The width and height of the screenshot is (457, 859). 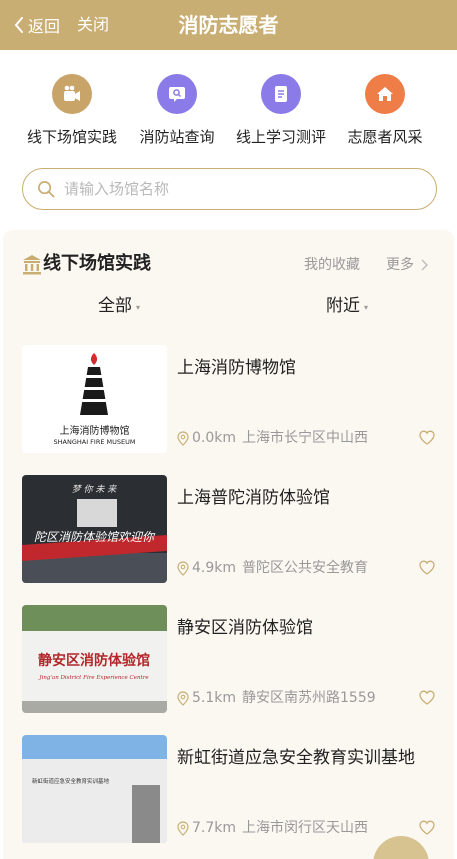 What do you see at coordinates (177, 137) in the screenshot?
I see `quick-action-label: 消防站查询` at bounding box center [177, 137].